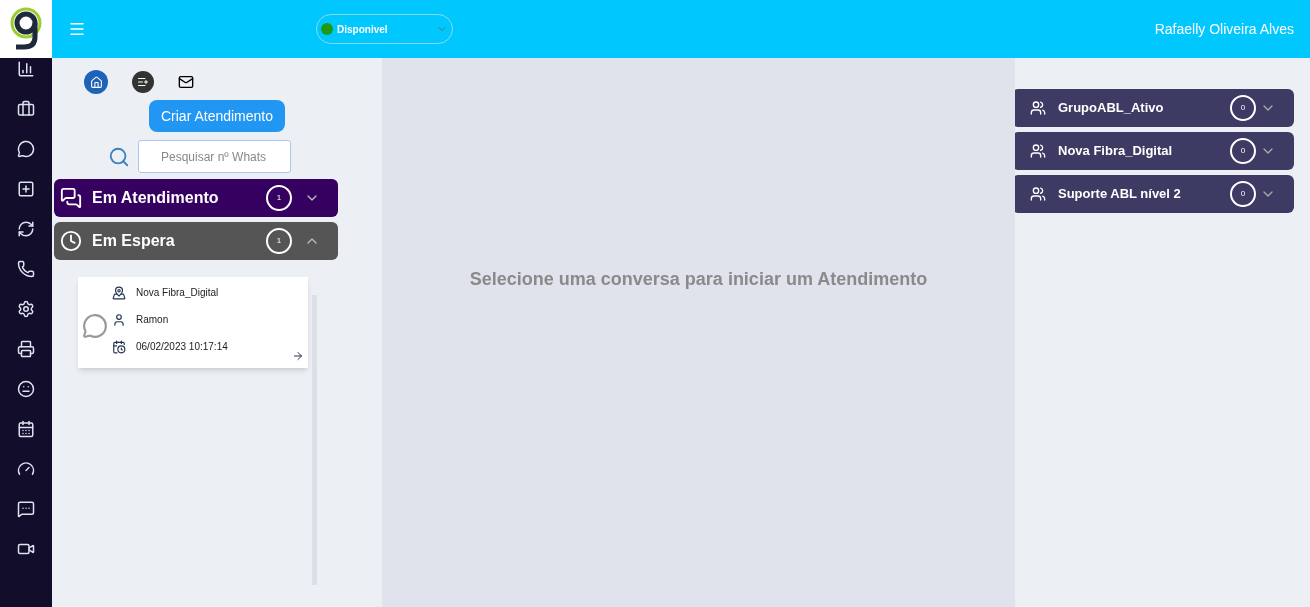 The width and height of the screenshot is (1310, 607). What do you see at coordinates (26, 189) in the screenshot?
I see `plus-square-icon` at bounding box center [26, 189].